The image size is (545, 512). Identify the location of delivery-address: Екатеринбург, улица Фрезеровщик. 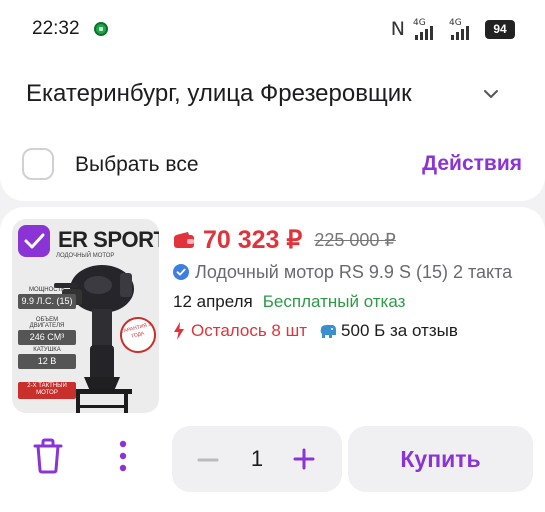
(219, 93).